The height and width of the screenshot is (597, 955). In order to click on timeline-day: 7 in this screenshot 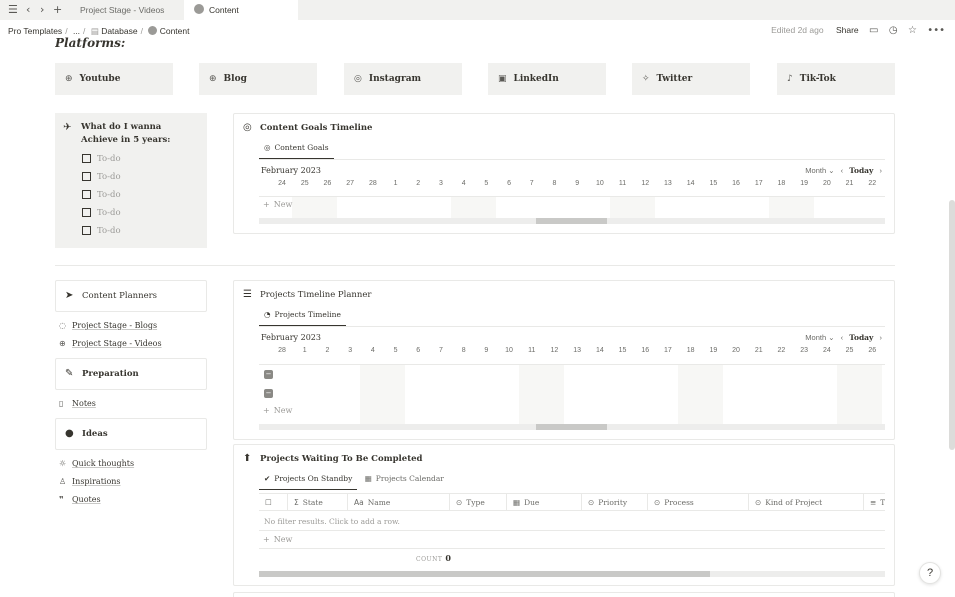, I will do `click(440, 350)`.